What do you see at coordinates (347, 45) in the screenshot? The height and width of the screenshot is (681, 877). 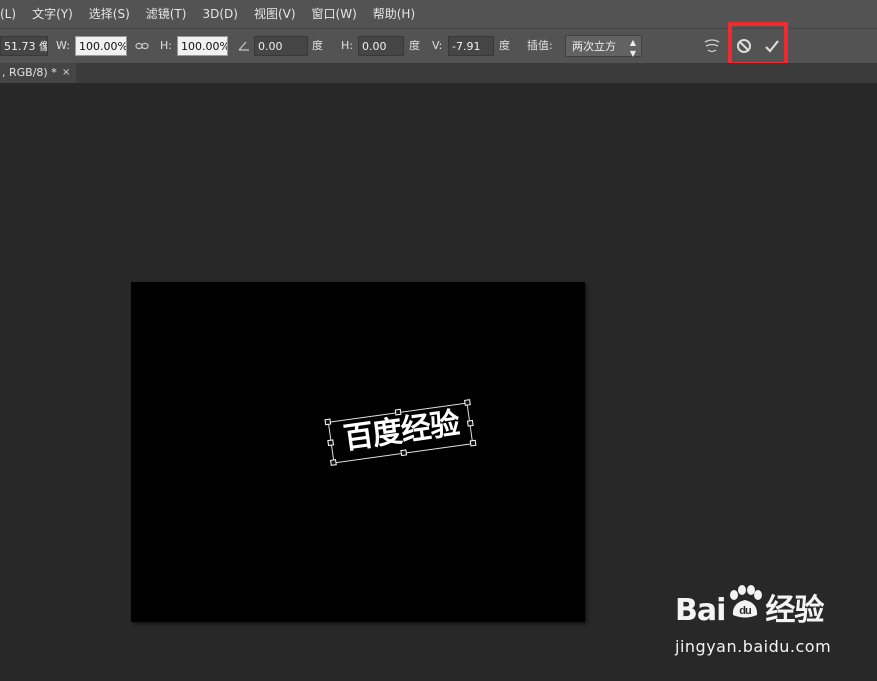 I see `skew-h-label: H:` at bounding box center [347, 45].